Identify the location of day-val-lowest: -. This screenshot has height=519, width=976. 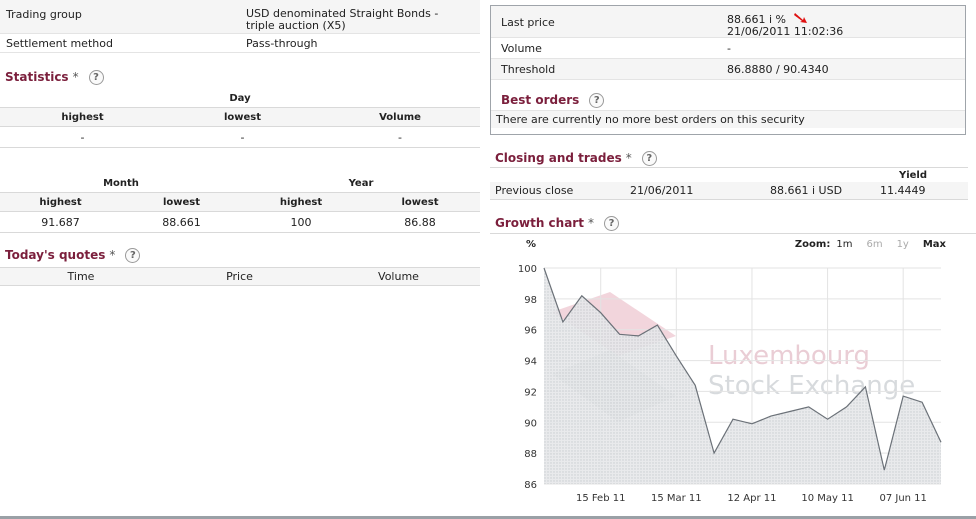
(242, 137).